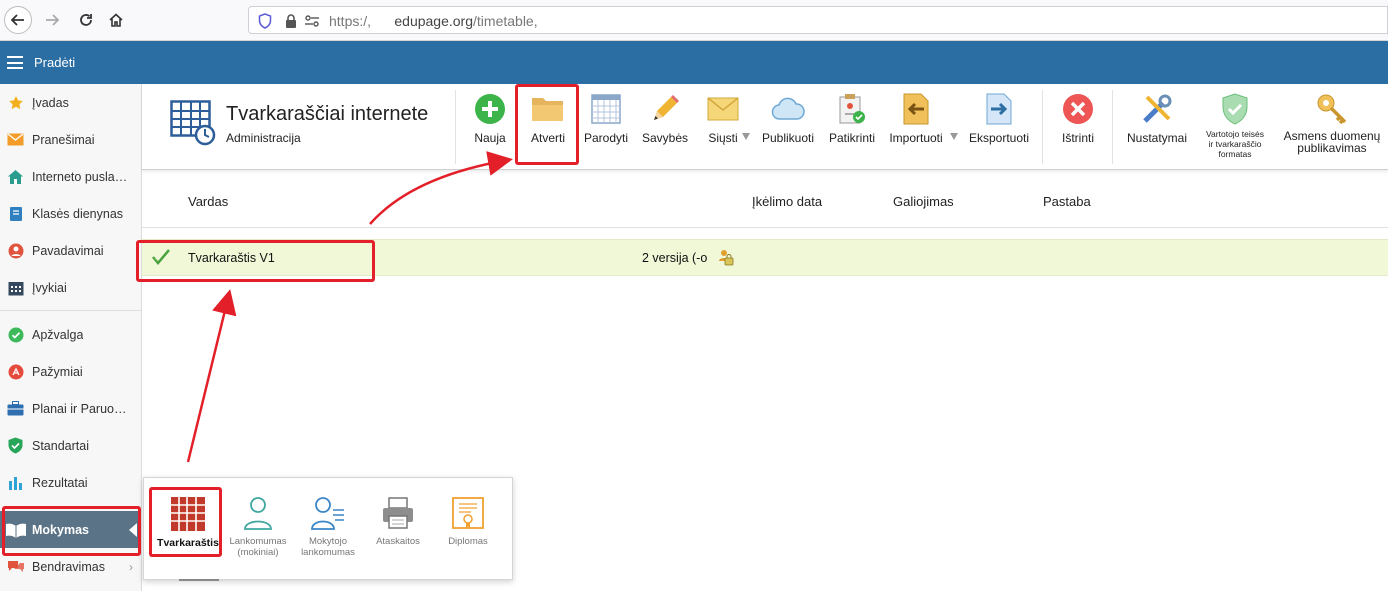 The width and height of the screenshot is (1388, 591). I want to click on selected-underline, so click(199, 580).